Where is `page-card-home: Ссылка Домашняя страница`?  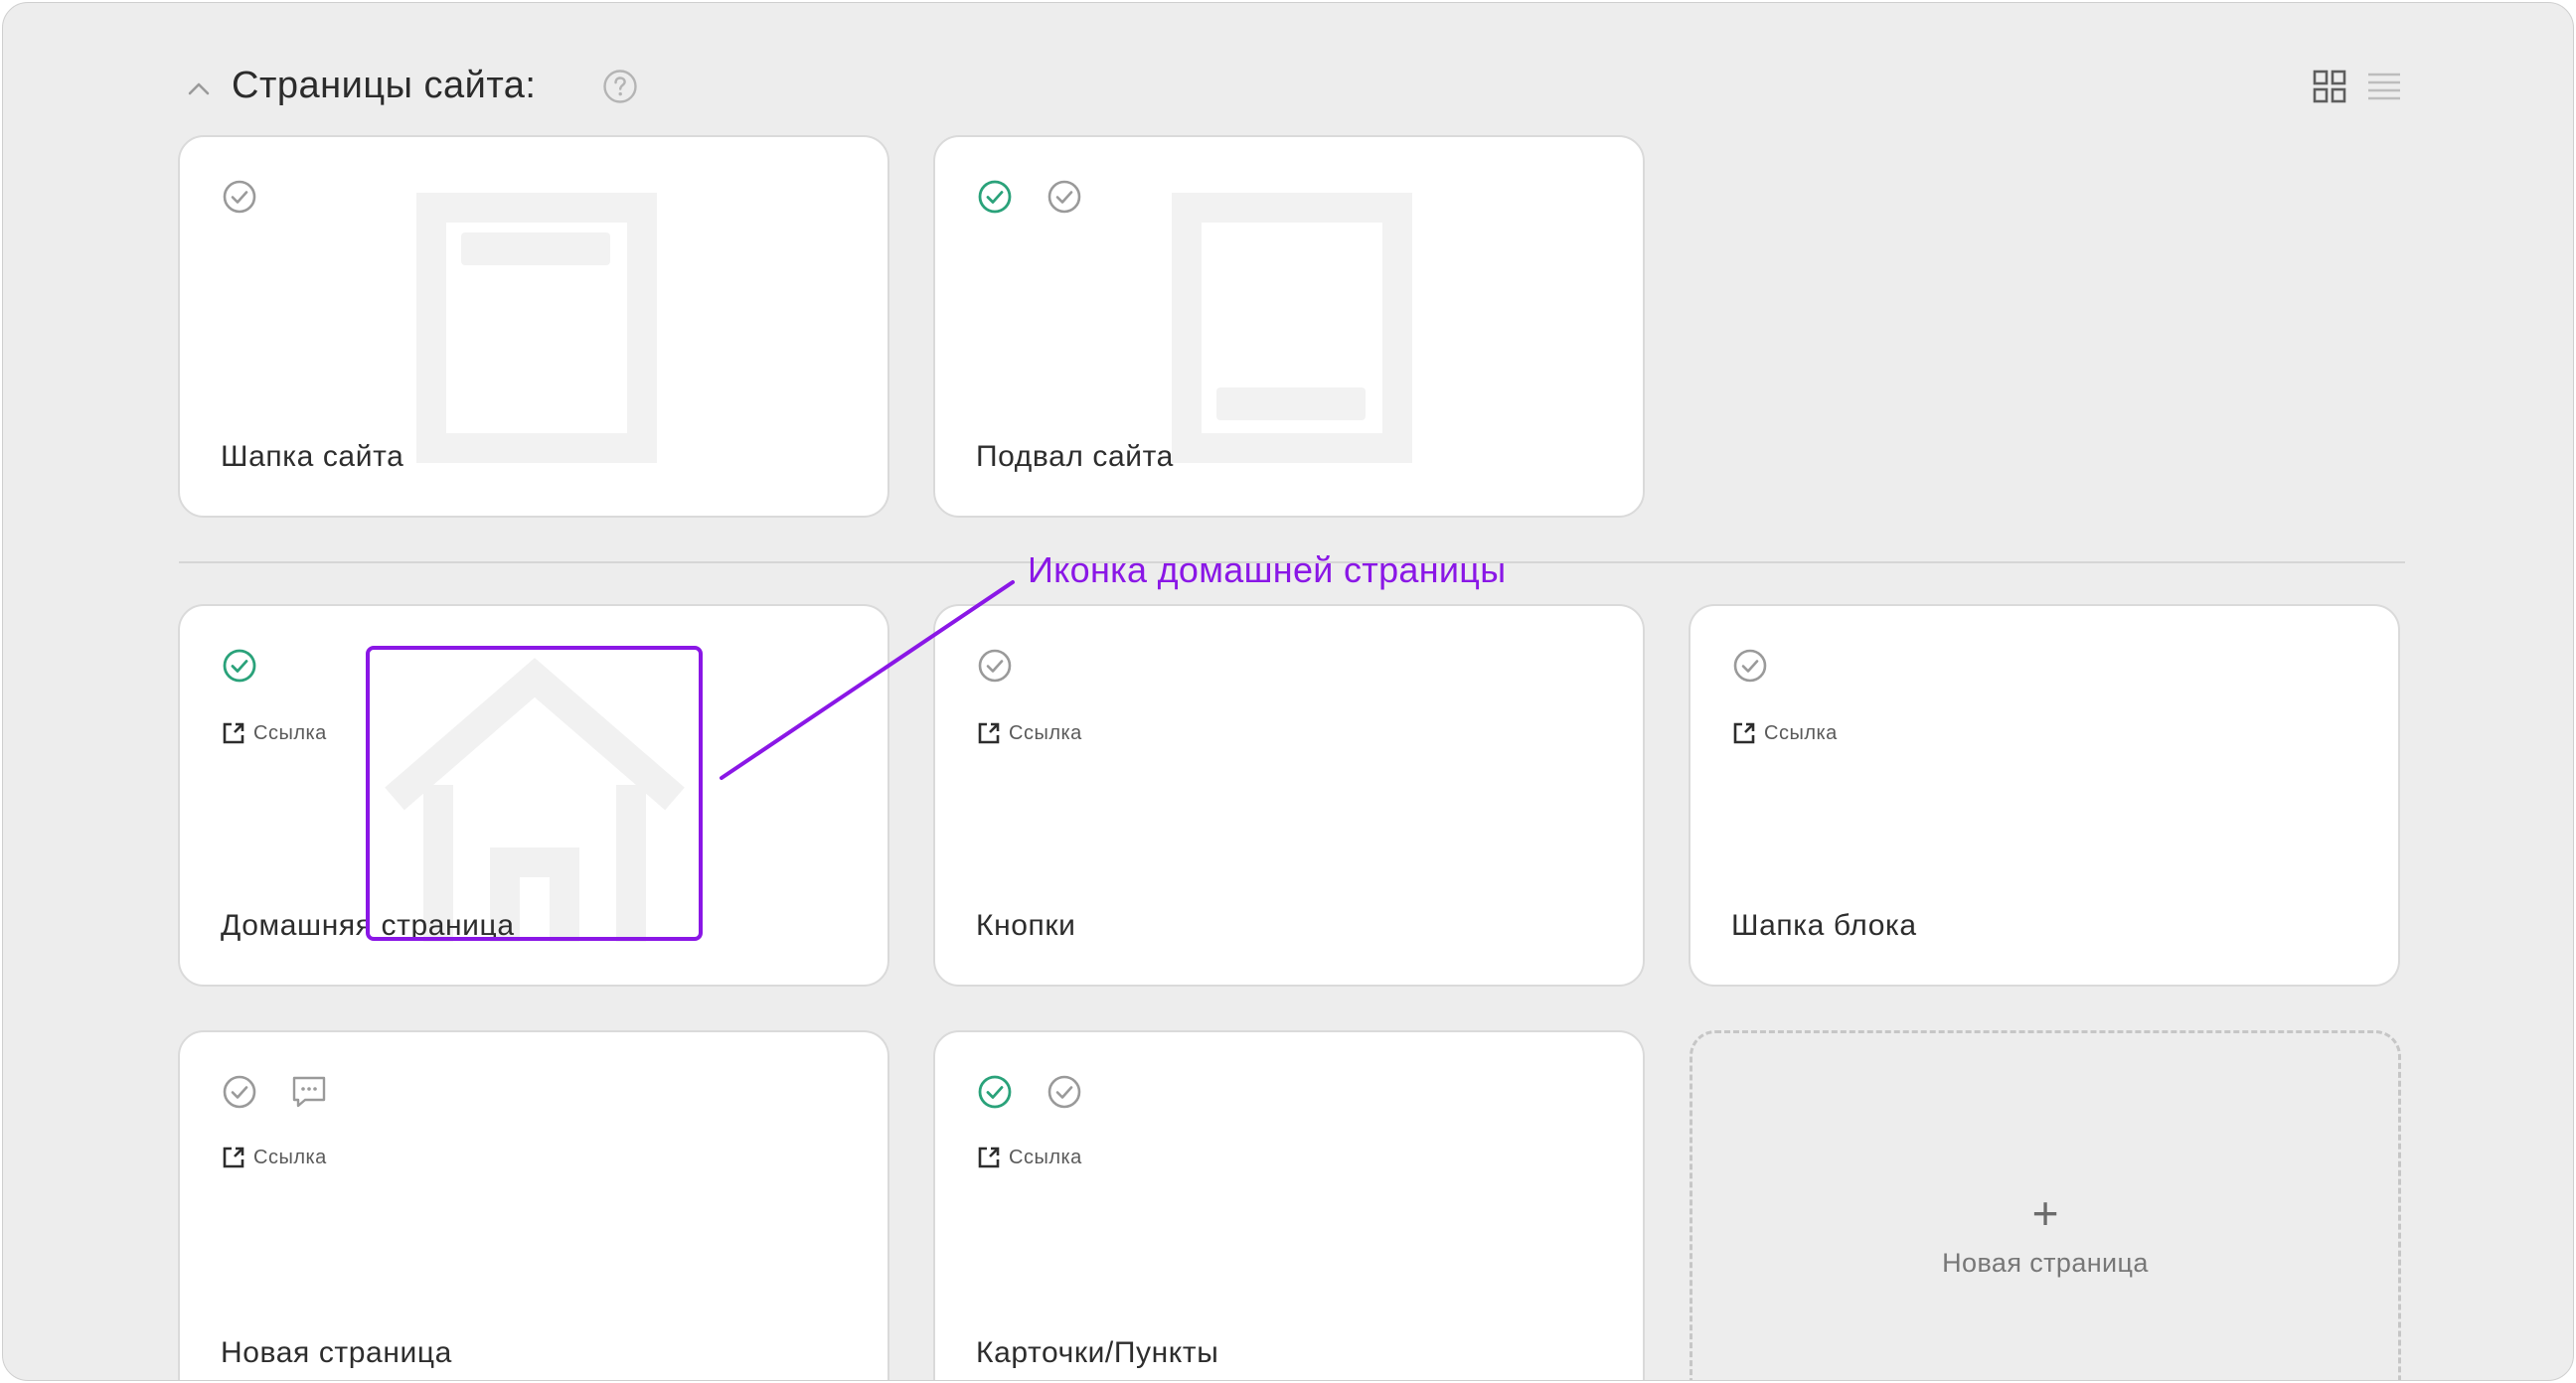
page-card-home: Ссылка Домашняя страница is located at coordinates (533, 795).